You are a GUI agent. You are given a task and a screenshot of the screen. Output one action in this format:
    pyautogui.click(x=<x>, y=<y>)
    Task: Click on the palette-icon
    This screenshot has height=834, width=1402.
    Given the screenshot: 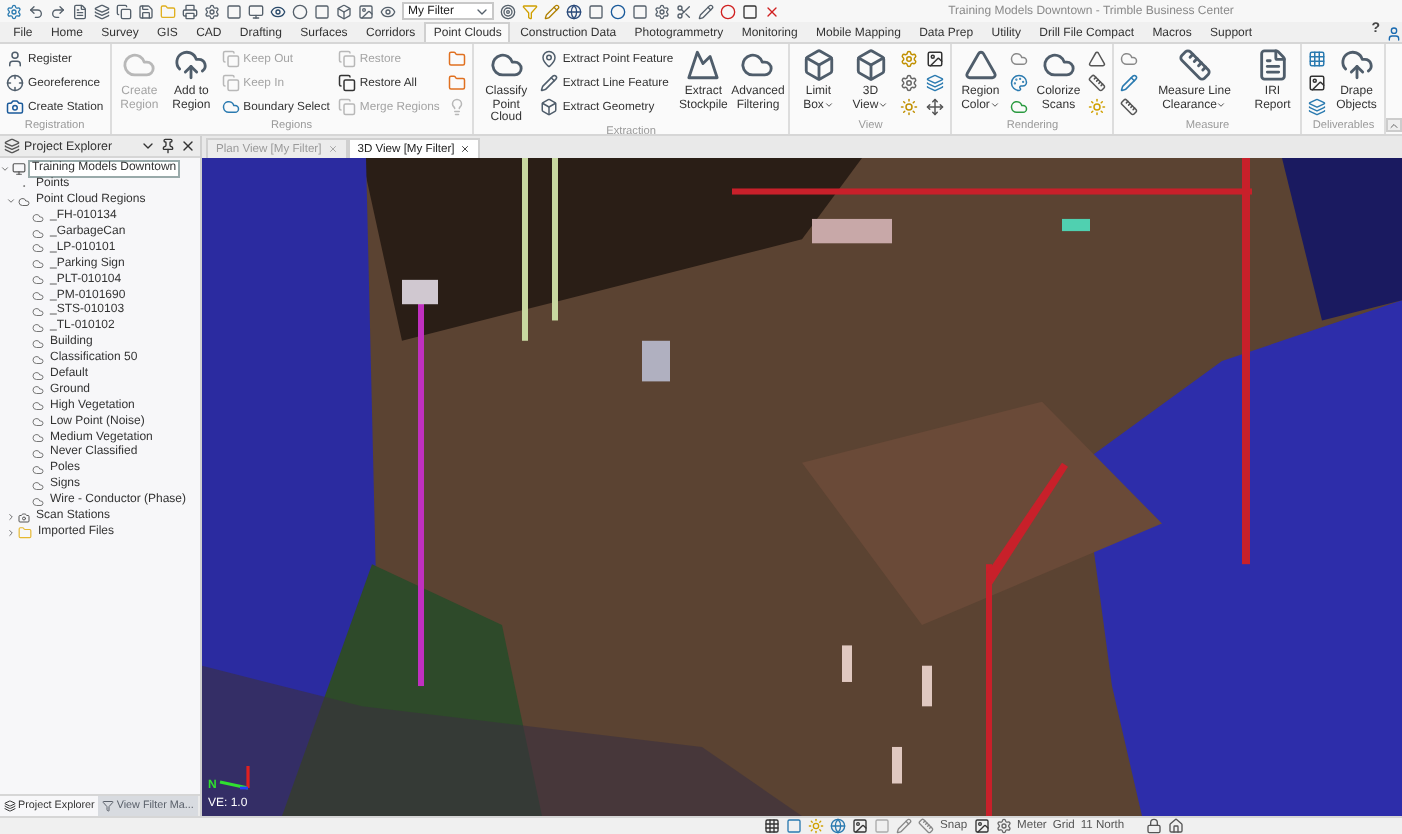 What is the action you would take?
    pyautogui.click(x=1019, y=83)
    